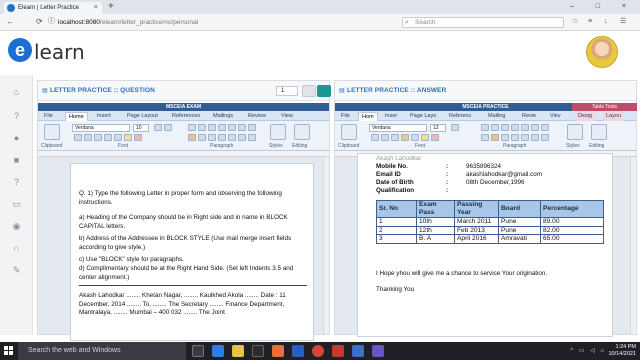 Image resolution: width=640 pixels, height=360 pixels. I want to click on borders-icon, so click(252, 137).